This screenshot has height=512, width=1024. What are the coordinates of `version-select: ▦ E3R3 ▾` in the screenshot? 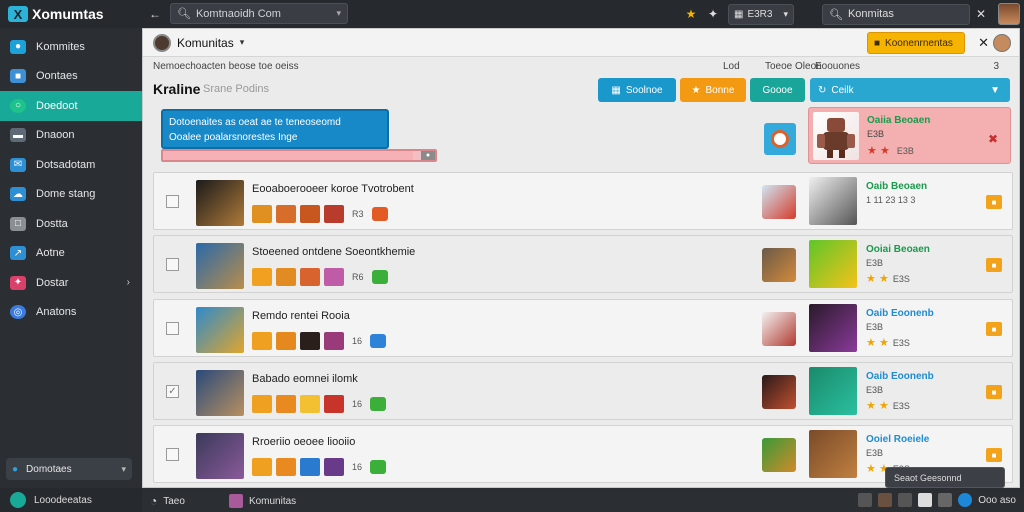 It's located at (761, 14).